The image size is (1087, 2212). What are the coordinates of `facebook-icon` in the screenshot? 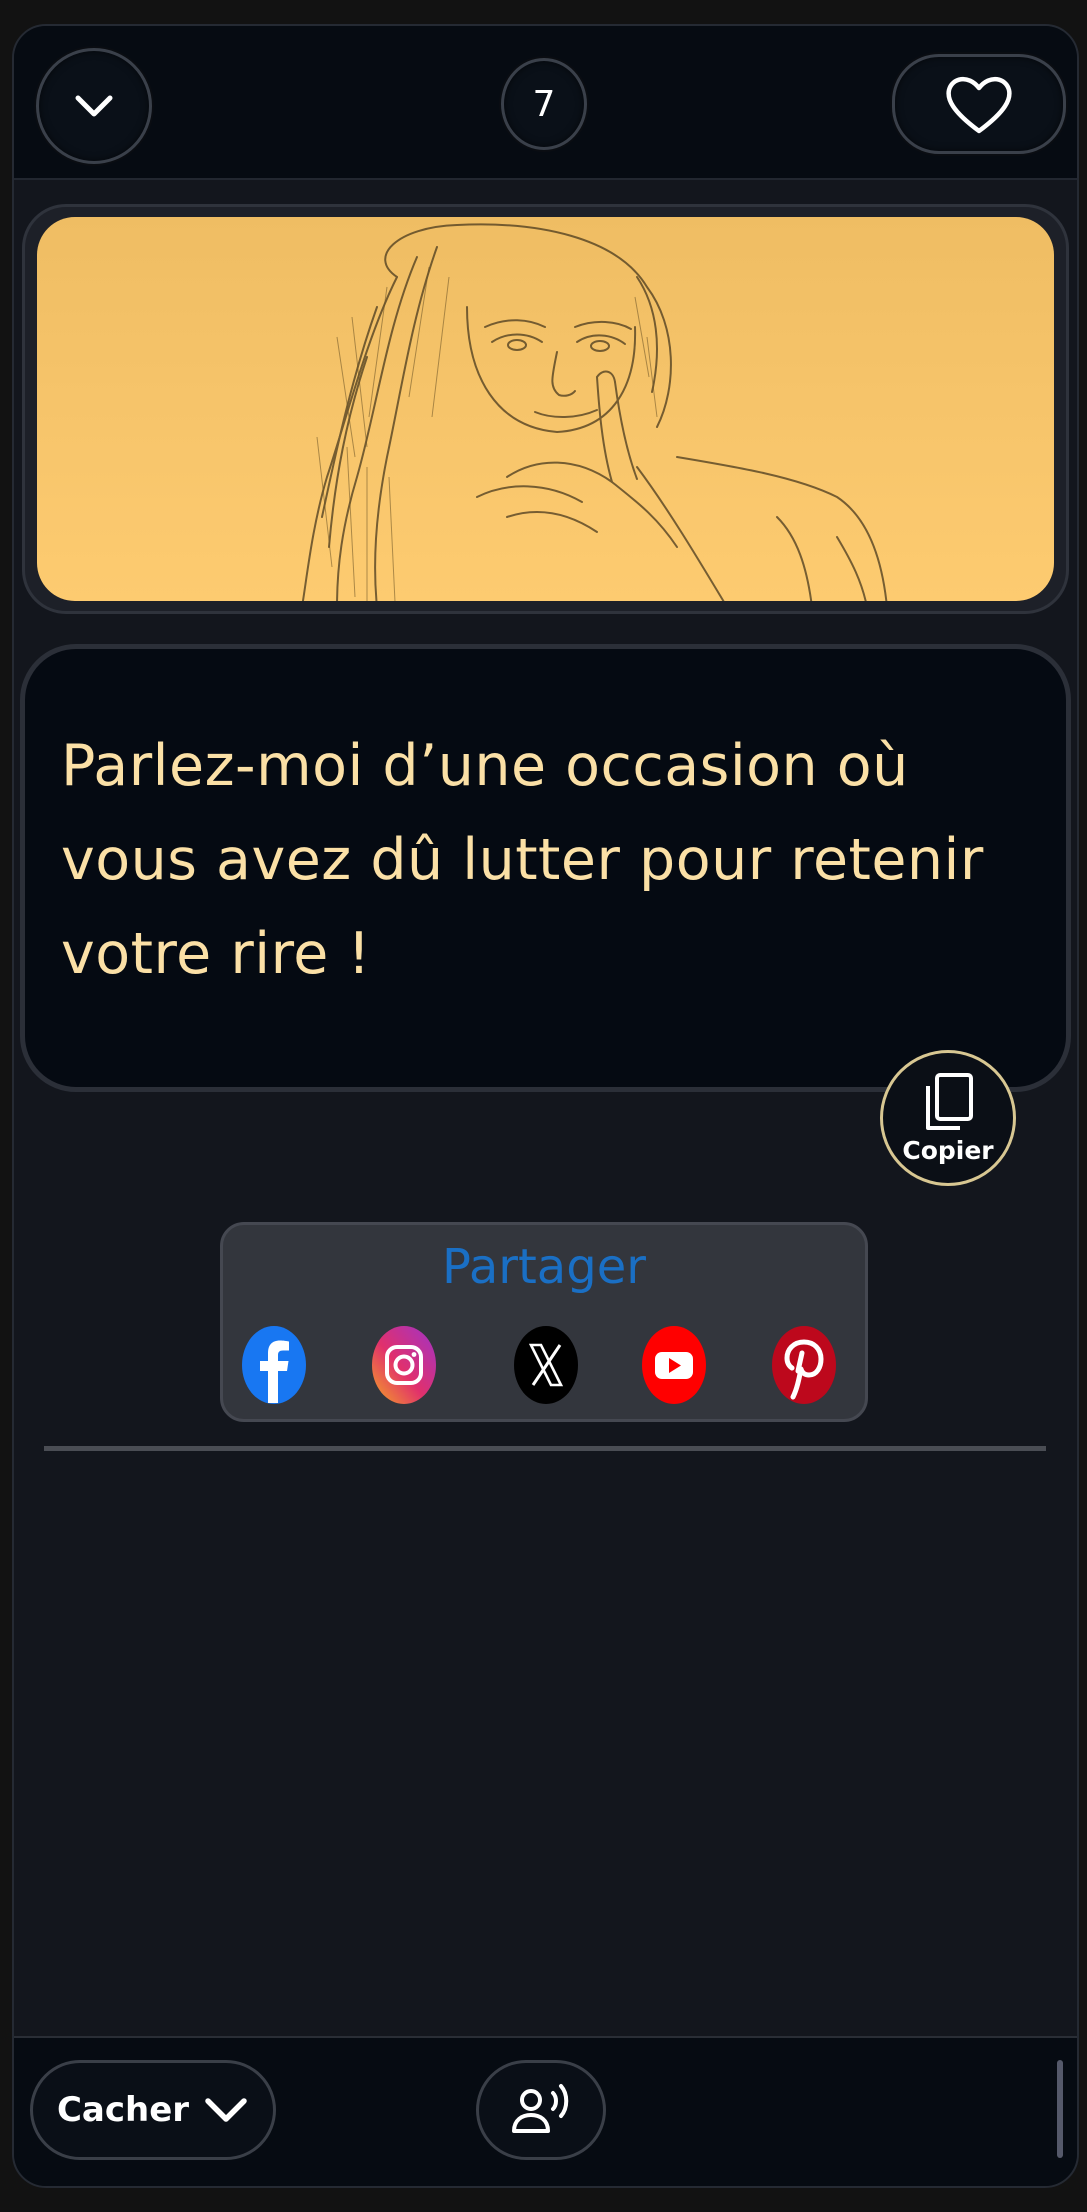 It's located at (274, 1365).